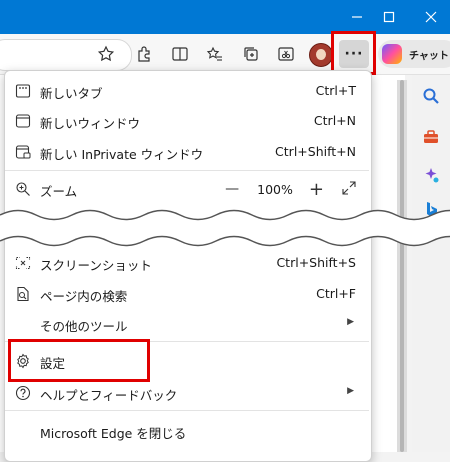  What do you see at coordinates (23, 393) in the screenshot?
I see `help-icon` at bounding box center [23, 393].